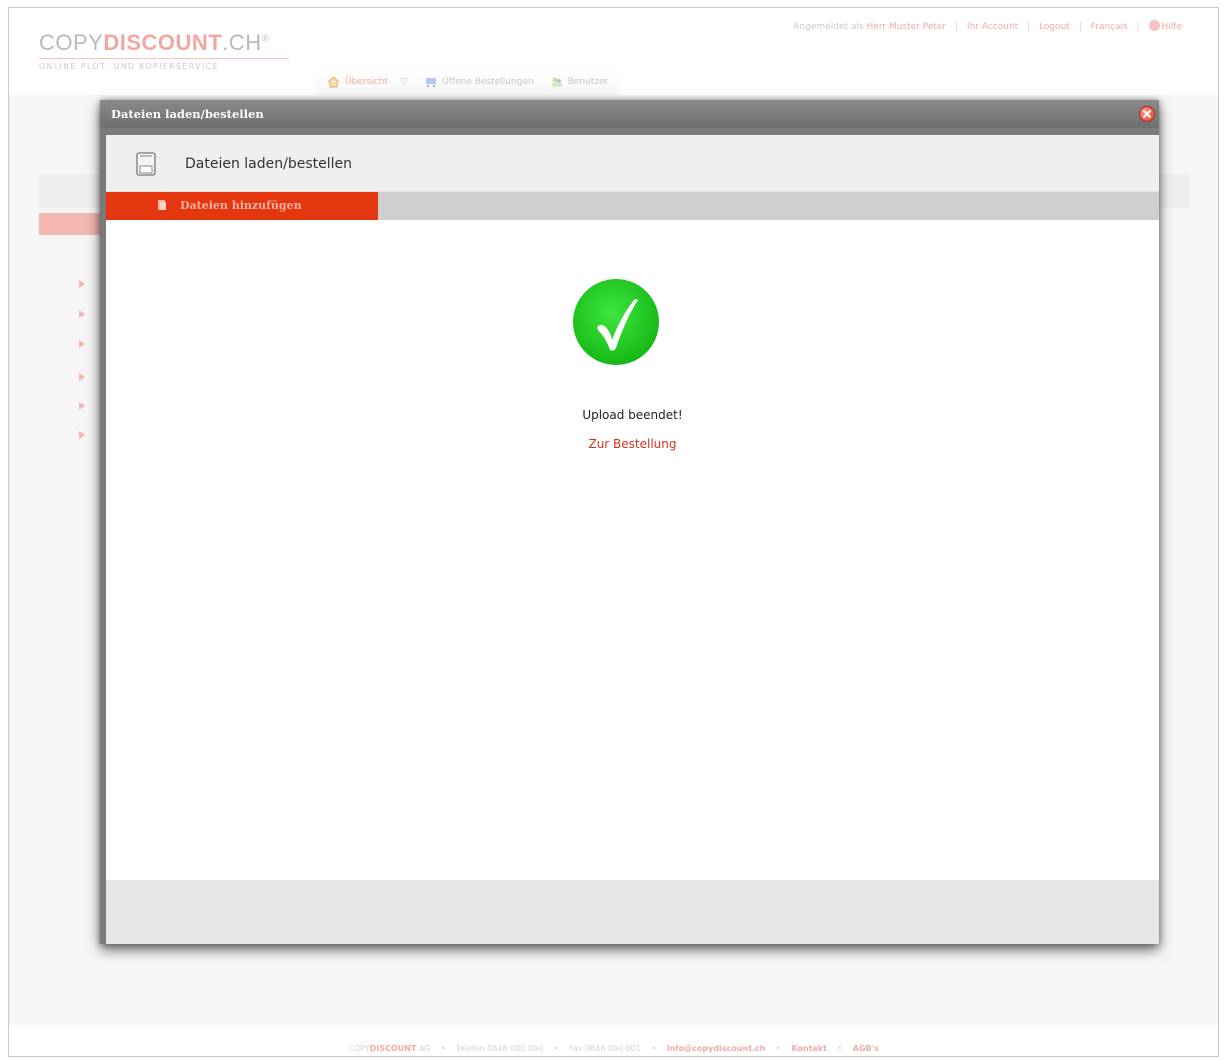  What do you see at coordinates (164, 64) in the screenshot?
I see `logo-tagline: ONLINE PLOT- UND KOPIERSERVICE` at bounding box center [164, 64].